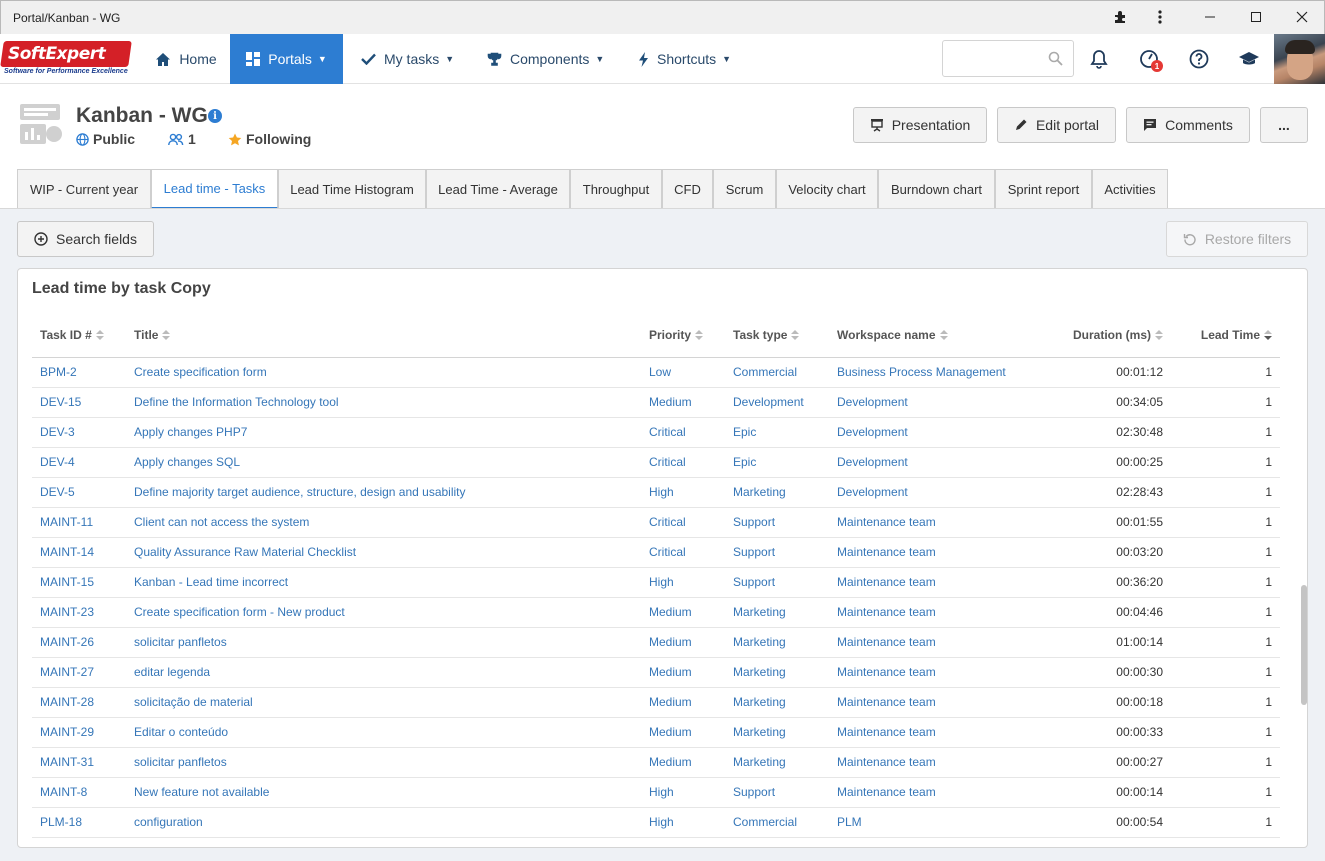 The width and height of the screenshot is (1325, 861). What do you see at coordinates (683, 336) in the screenshot?
I see `column-header-priority: Priority` at bounding box center [683, 336].